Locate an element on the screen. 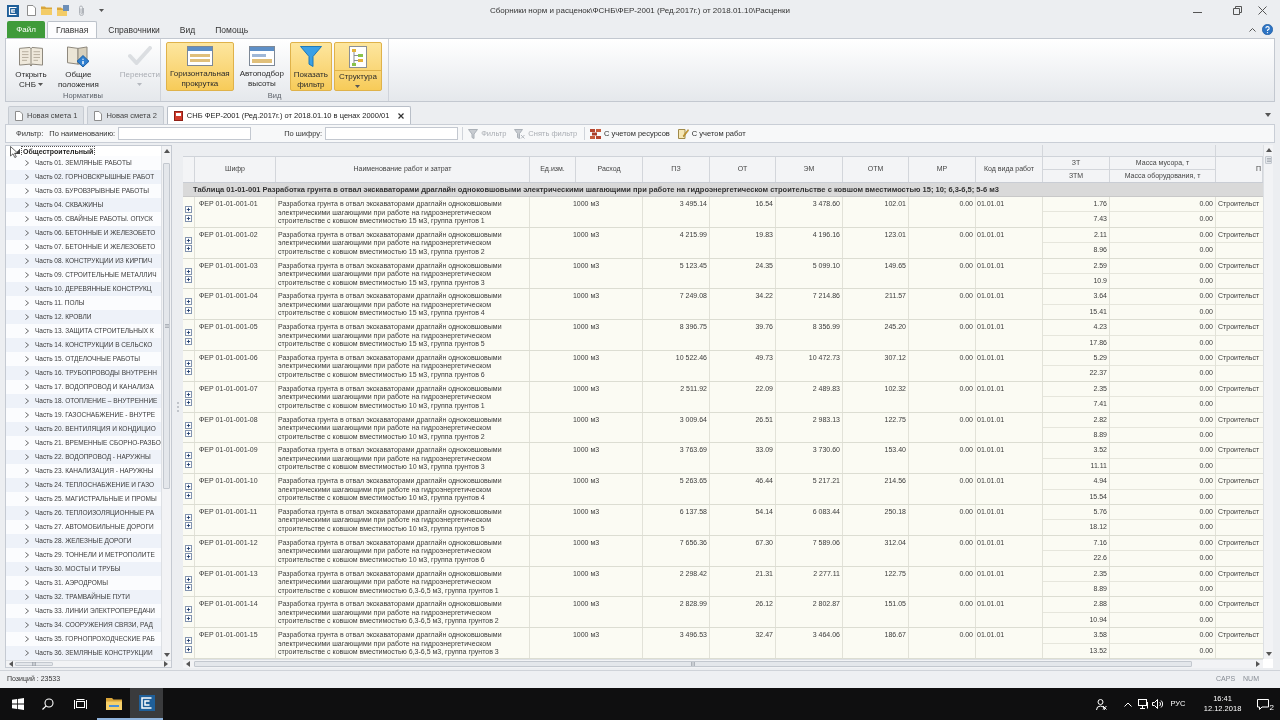  collapse-ribbon-icon is located at coordinates (1252, 29).